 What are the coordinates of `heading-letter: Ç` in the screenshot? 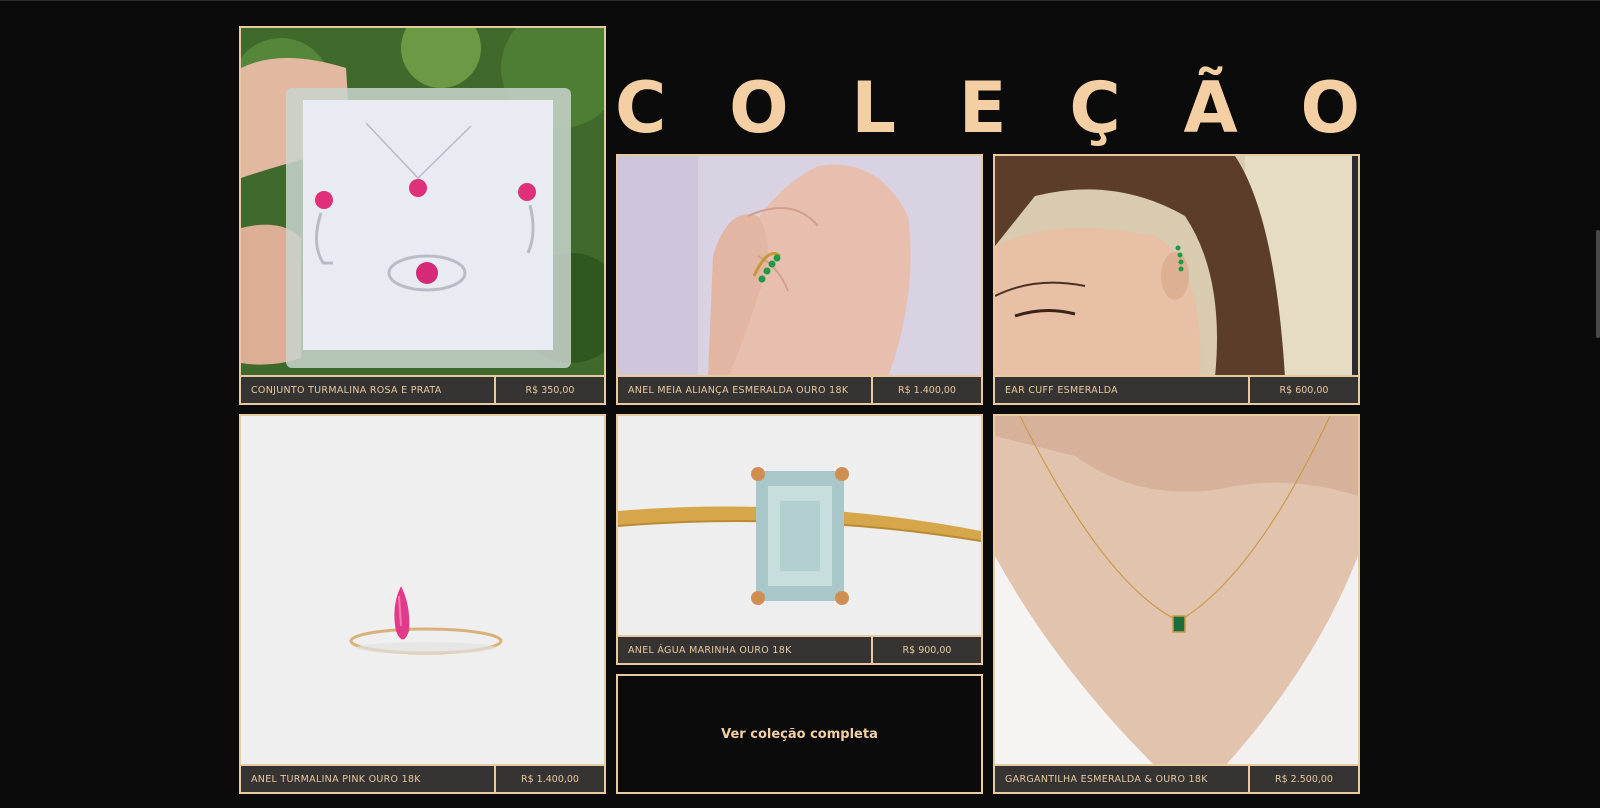 It's located at (1095, 108).